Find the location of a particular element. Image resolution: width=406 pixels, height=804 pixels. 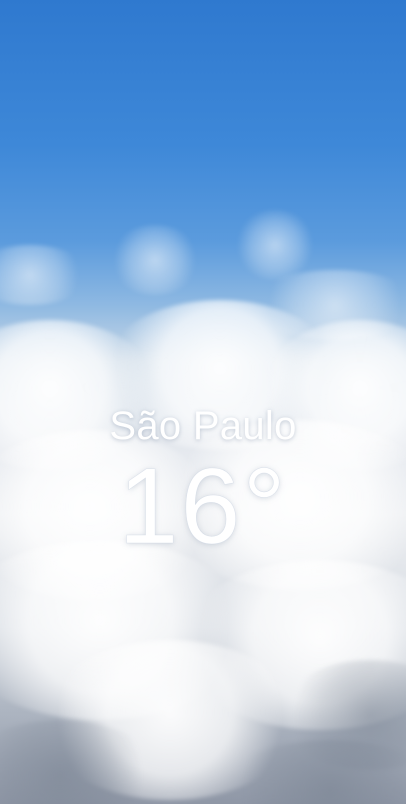

location-name: São Paulo is located at coordinates (203, 426).